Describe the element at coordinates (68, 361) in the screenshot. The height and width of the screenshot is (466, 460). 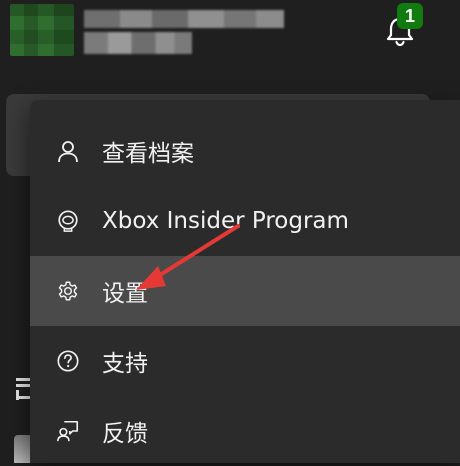
I see `help-circle-icon` at that location.